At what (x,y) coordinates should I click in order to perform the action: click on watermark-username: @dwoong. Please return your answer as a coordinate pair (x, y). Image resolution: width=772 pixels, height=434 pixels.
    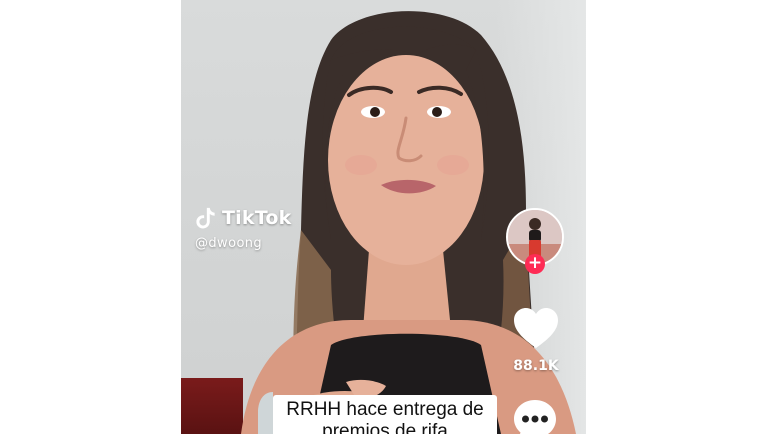
    Looking at the image, I should click on (229, 243).